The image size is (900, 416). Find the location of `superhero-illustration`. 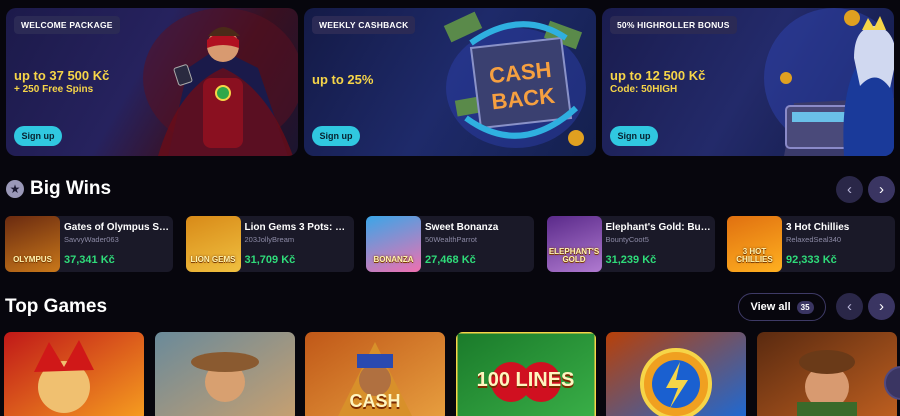

superhero-illustration is located at coordinates (220, 82).